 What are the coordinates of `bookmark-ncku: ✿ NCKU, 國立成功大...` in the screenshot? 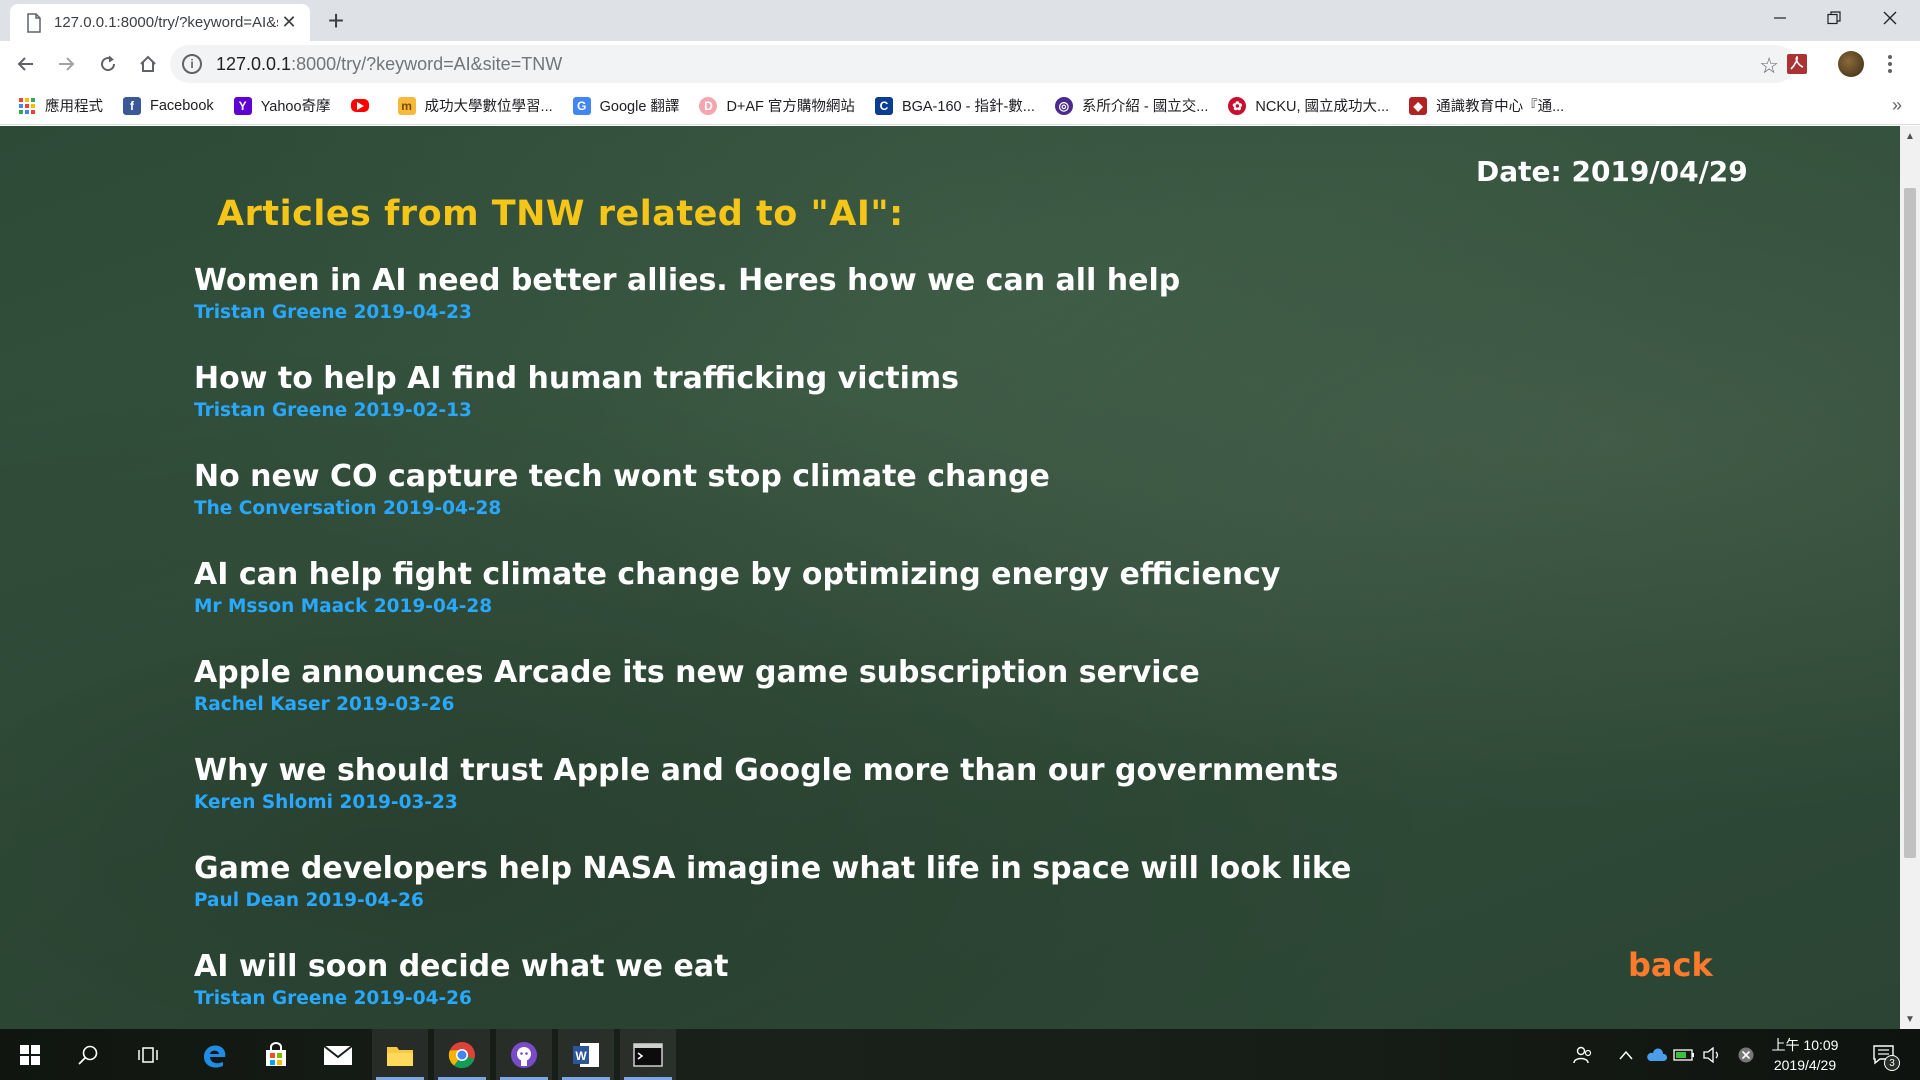 It's located at (1308, 105).